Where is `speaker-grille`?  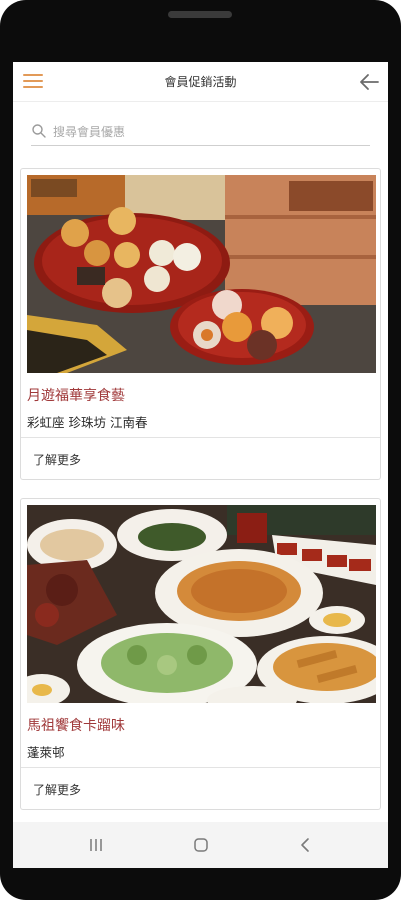
speaker-grille is located at coordinates (200, 14).